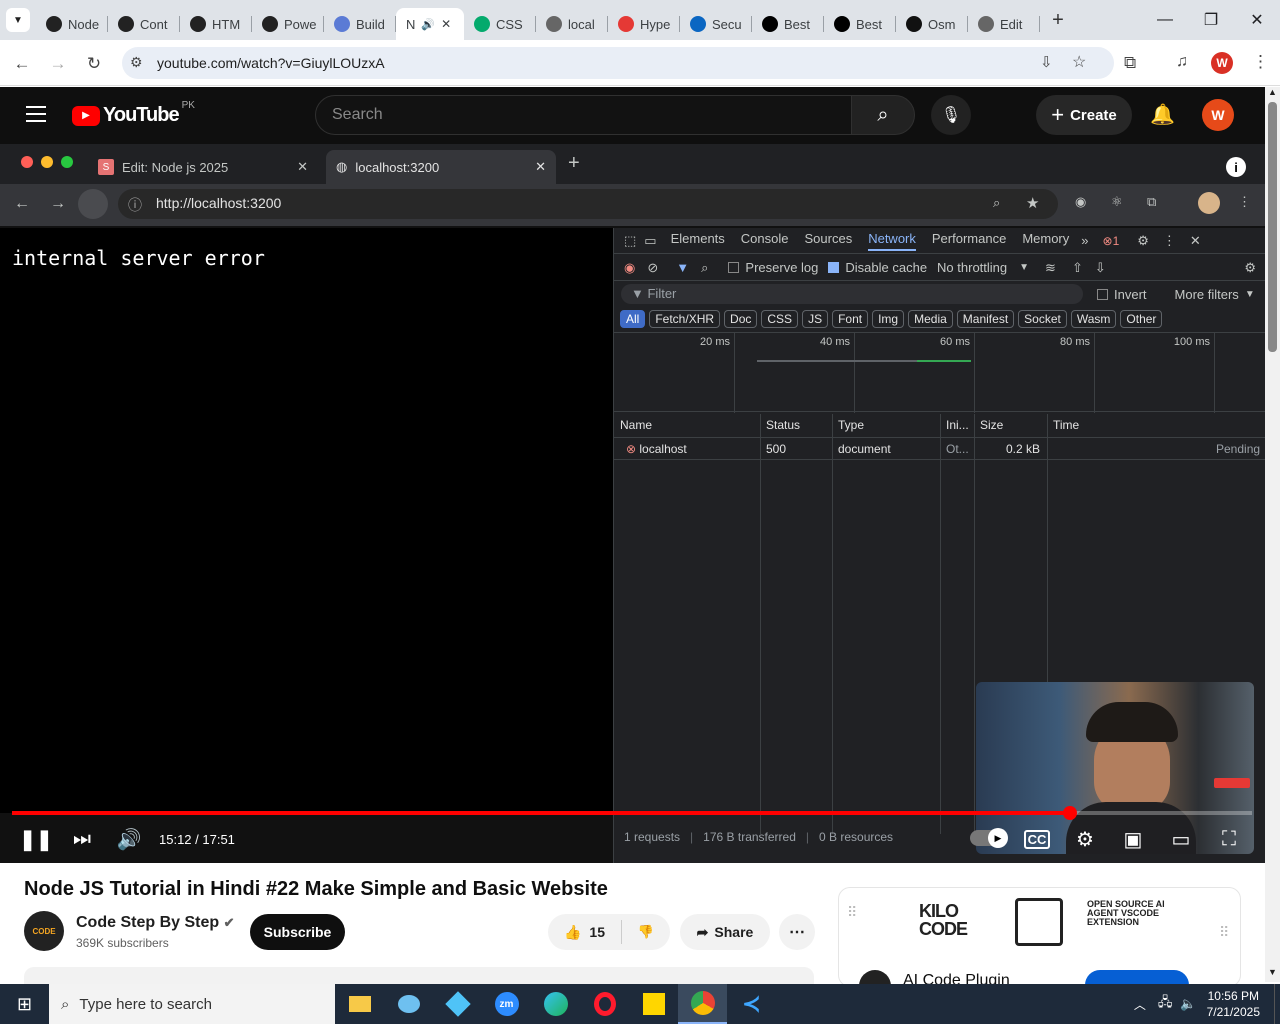  Describe the element at coordinates (24, 1004) in the screenshot. I see `start-button: ⊞` at that location.